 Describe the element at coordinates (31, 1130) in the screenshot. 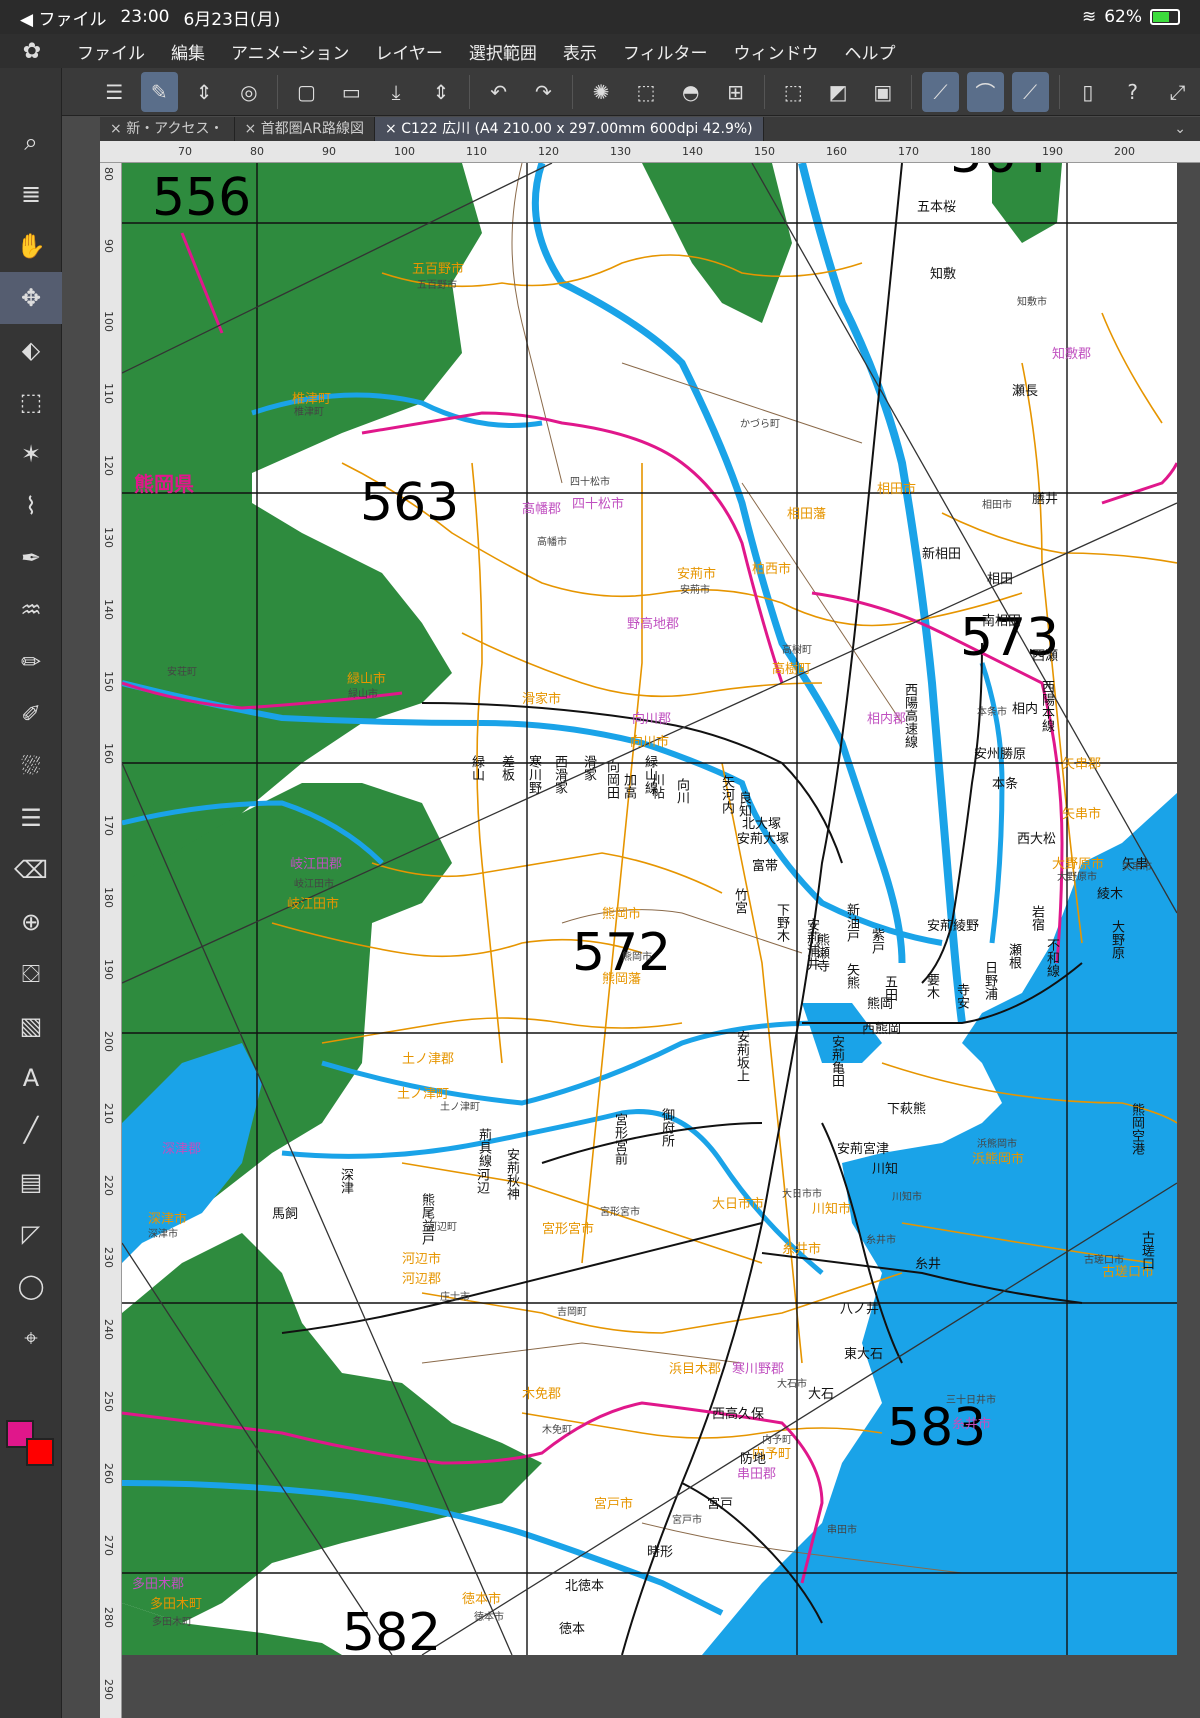

I see `line-icon: ╱` at that location.